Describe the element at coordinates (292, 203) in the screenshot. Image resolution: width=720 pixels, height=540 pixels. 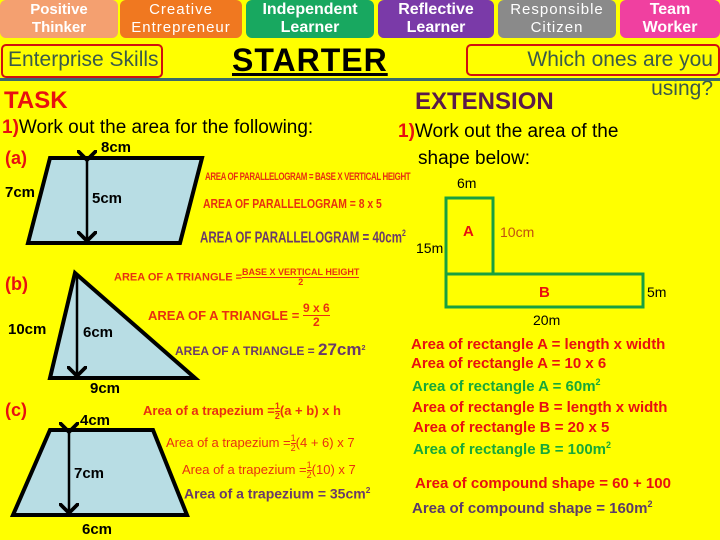
I see `formula: AREA OF PARALLELOGRAM = 8 x 5` at that location.